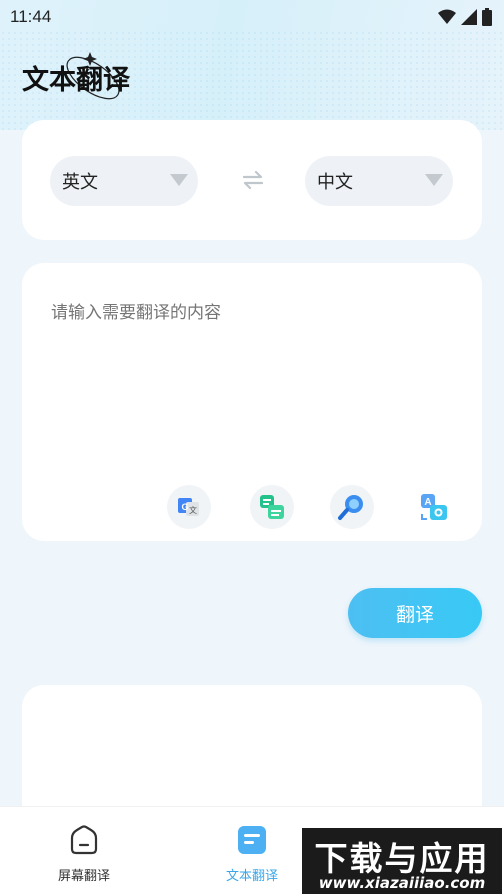  Describe the element at coordinates (251, 313) in the screenshot. I see `source-text-input` at that location.